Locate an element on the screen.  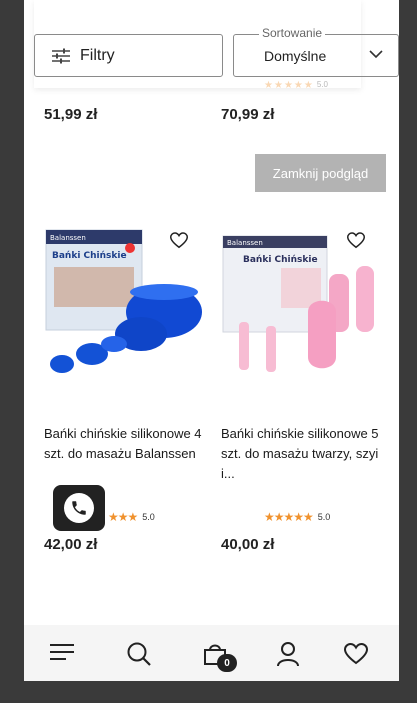
filter-sort-bar: Filtry Sortowanie Domyślne is located at coordinates (216, 44).